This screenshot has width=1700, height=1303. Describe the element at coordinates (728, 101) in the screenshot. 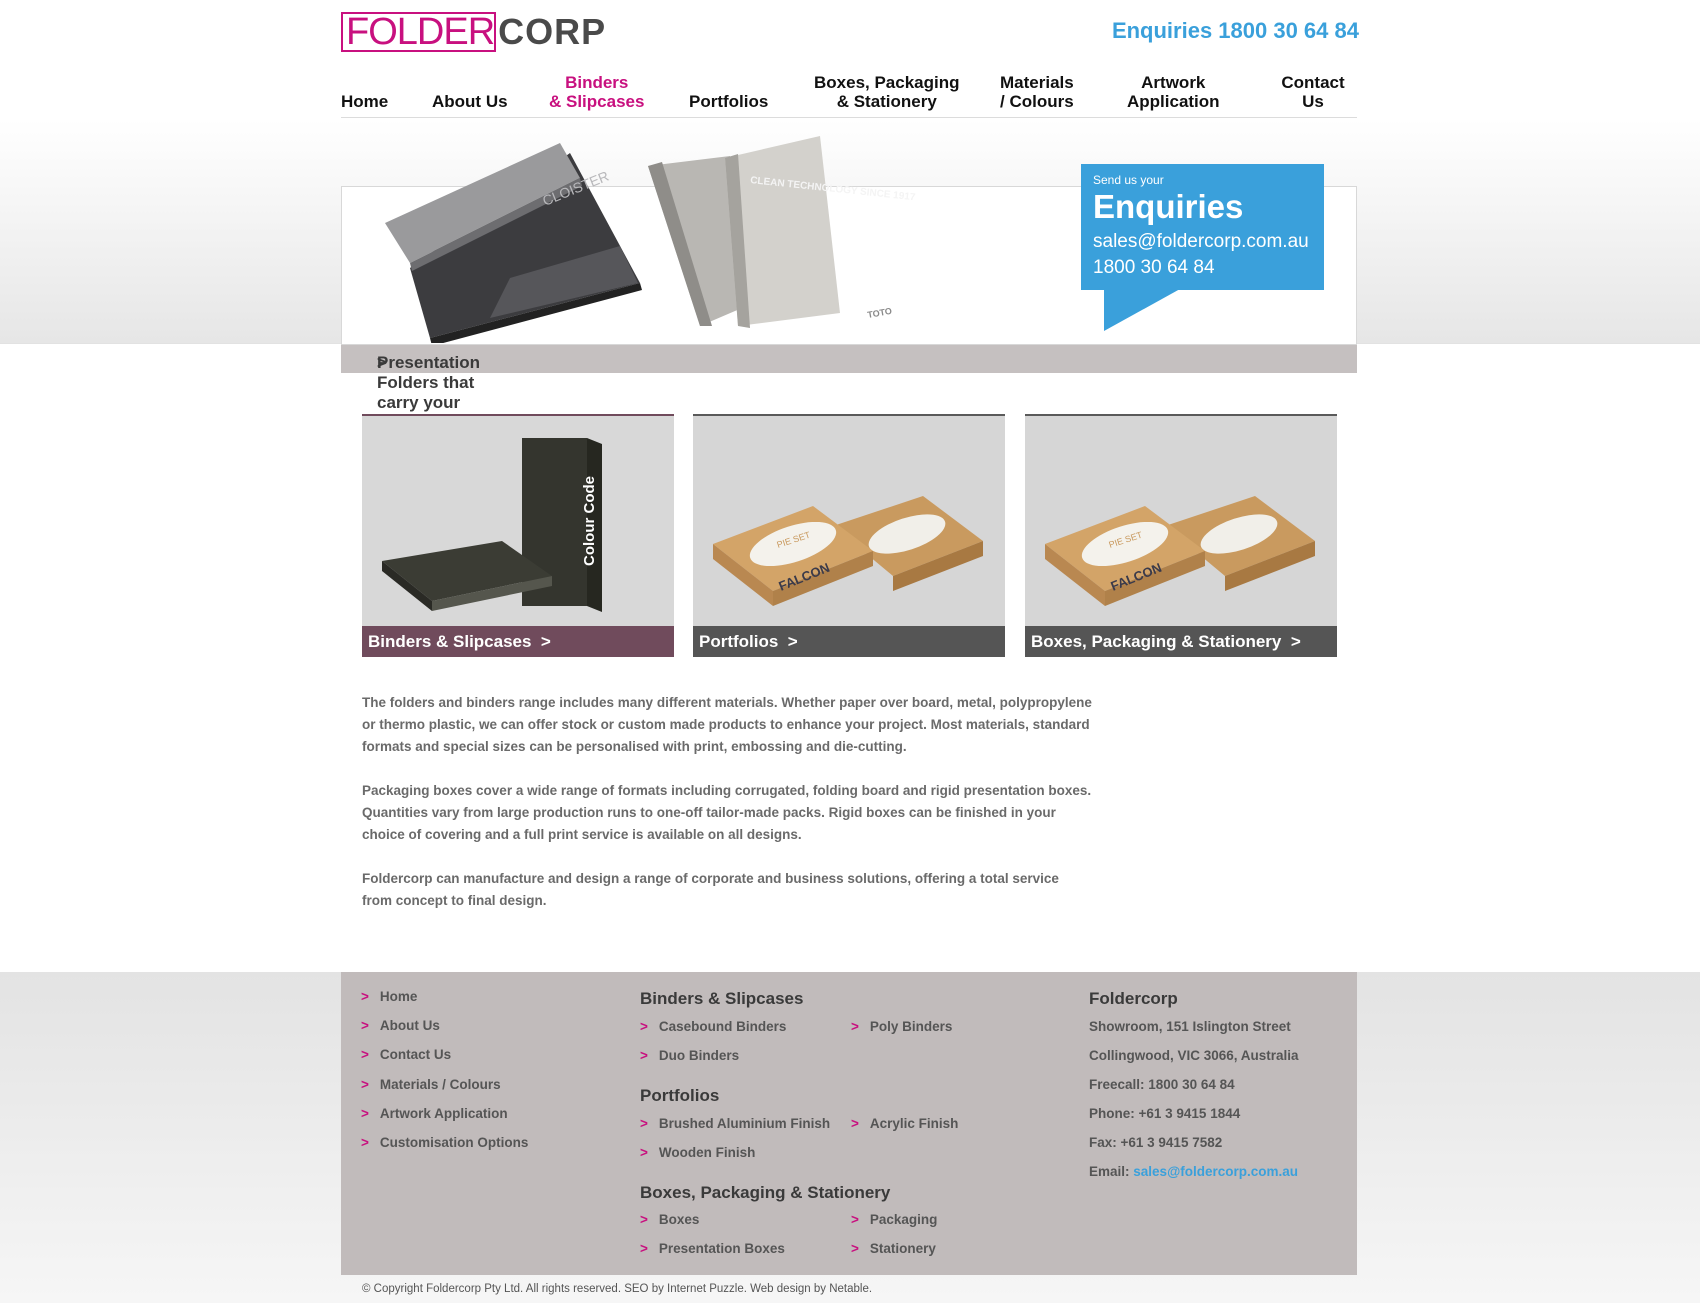

I see `nav-portfolios: Portfolios` at that location.